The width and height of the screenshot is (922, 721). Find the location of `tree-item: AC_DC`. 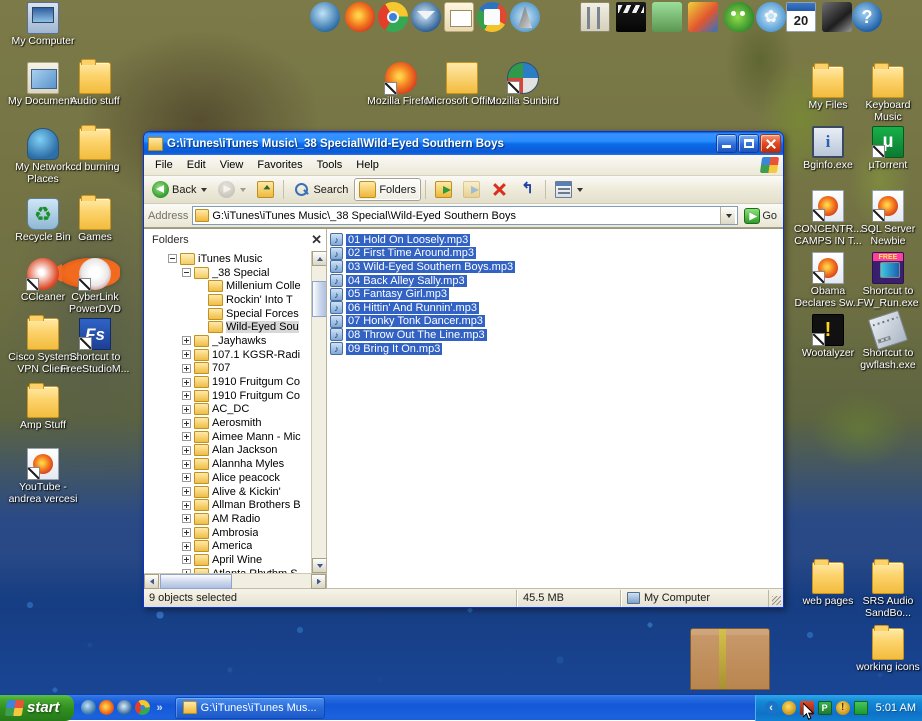

tree-item: AC_DC is located at coordinates (227, 410).